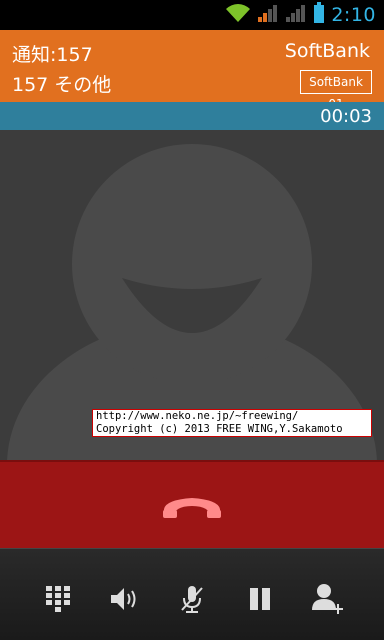 The height and width of the screenshot is (640, 384). I want to click on watermark-url: http://www.neko.ne.jp/~freewing/, so click(197, 416).